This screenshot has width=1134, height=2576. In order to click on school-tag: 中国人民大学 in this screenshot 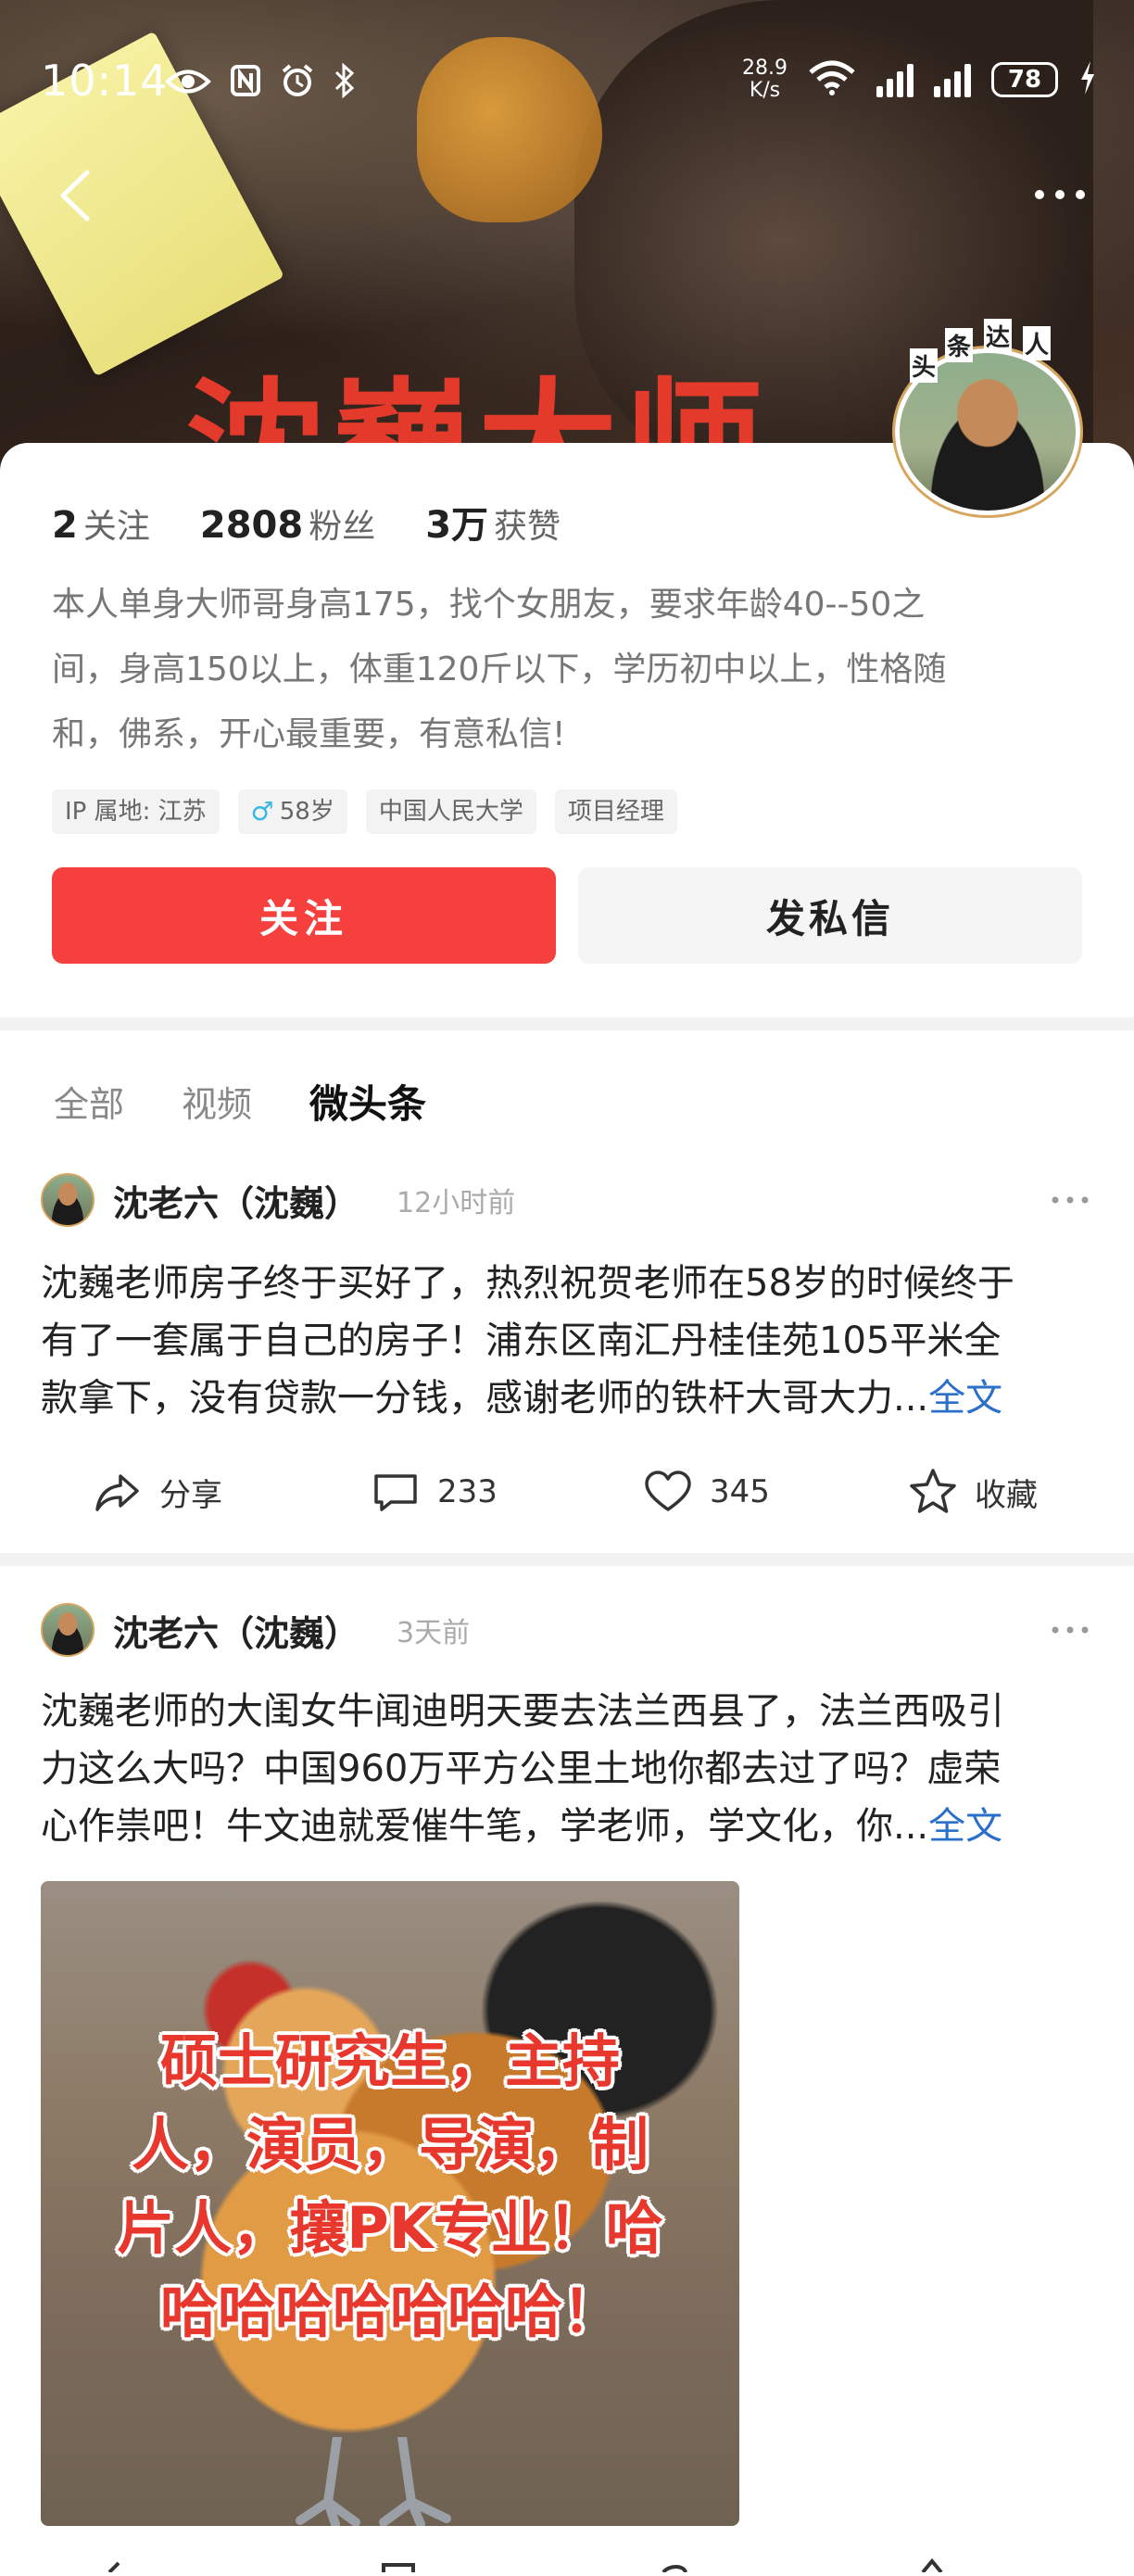, I will do `click(450, 812)`.